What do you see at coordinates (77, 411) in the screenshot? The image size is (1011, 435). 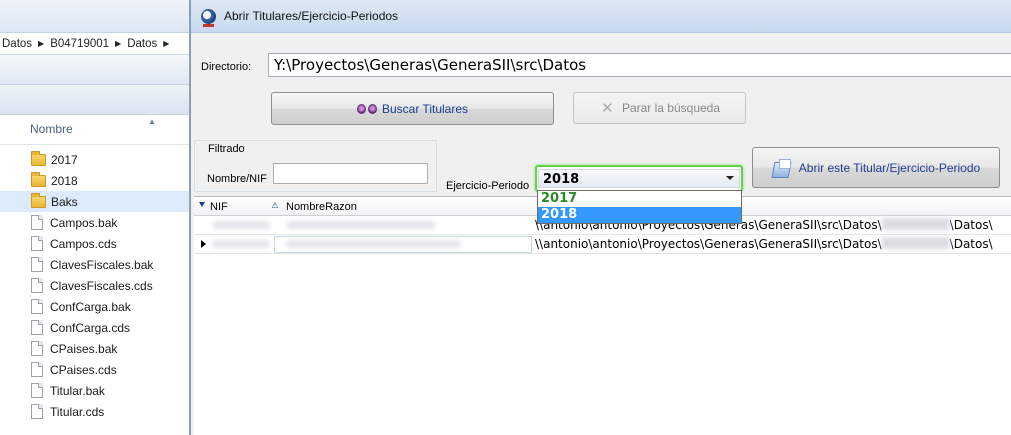 I see `list-item-label: Titular.cds` at bounding box center [77, 411].